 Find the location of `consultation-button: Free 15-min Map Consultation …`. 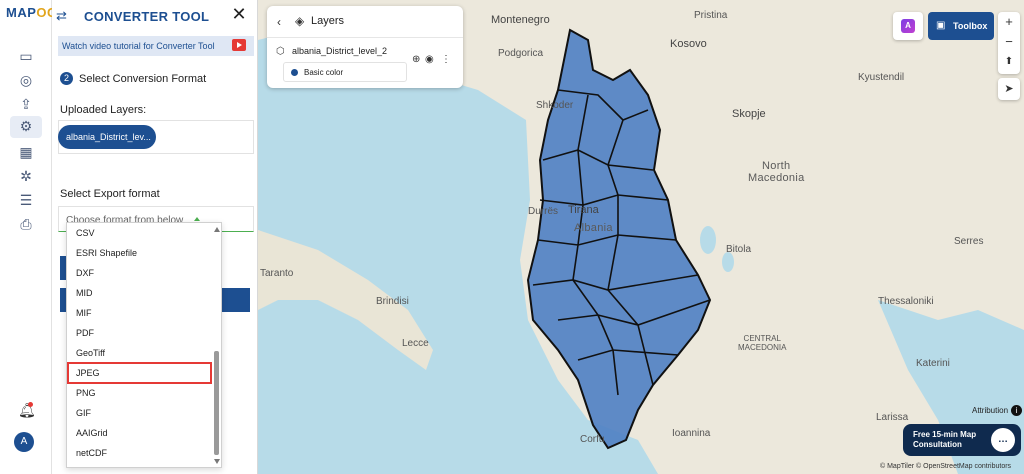

consultation-button: Free 15-min Map Consultation … is located at coordinates (962, 440).